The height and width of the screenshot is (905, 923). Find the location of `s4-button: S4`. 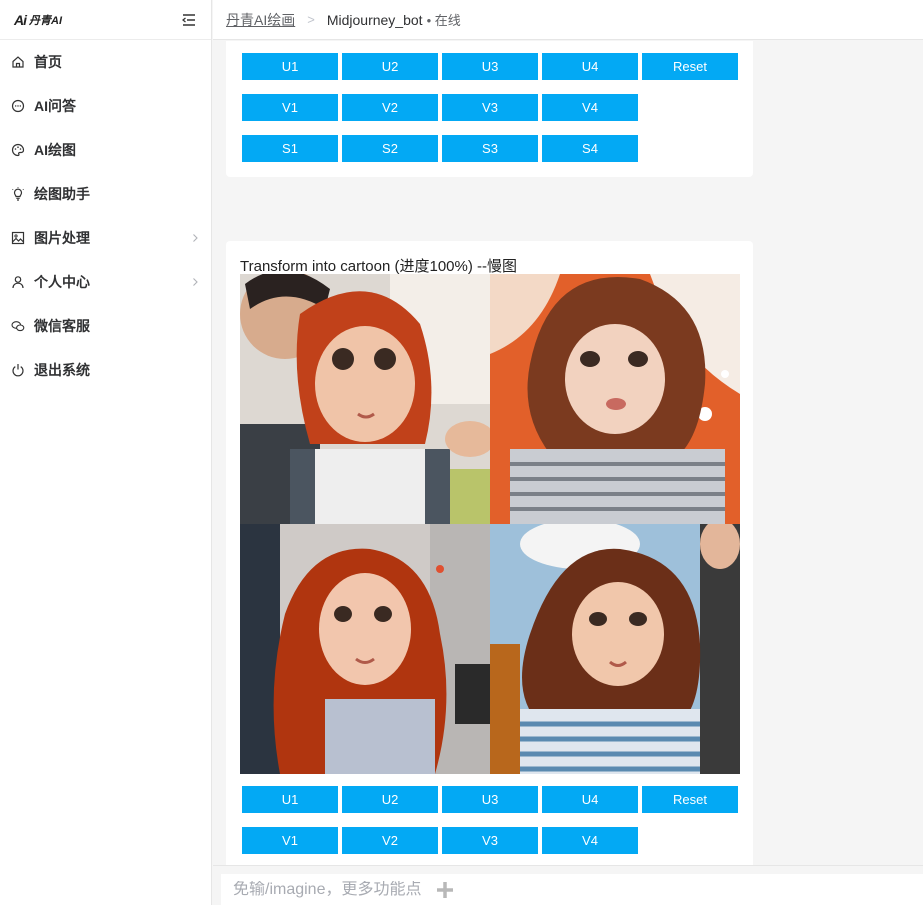

s4-button: S4 is located at coordinates (590, 148).